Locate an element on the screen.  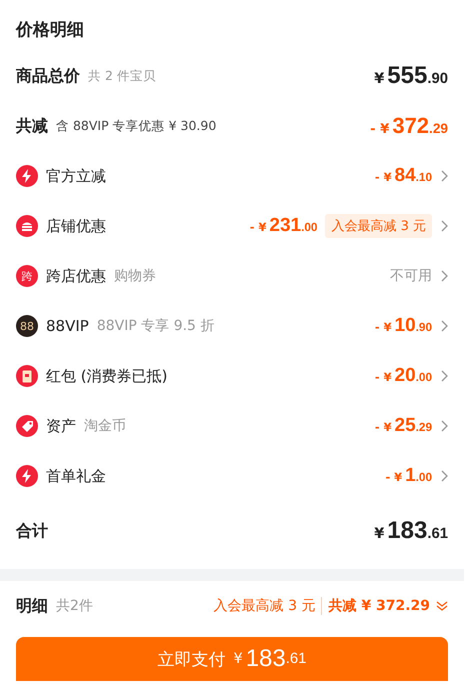
sum-price: ¥183.61 is located at coordinates (411, 531).